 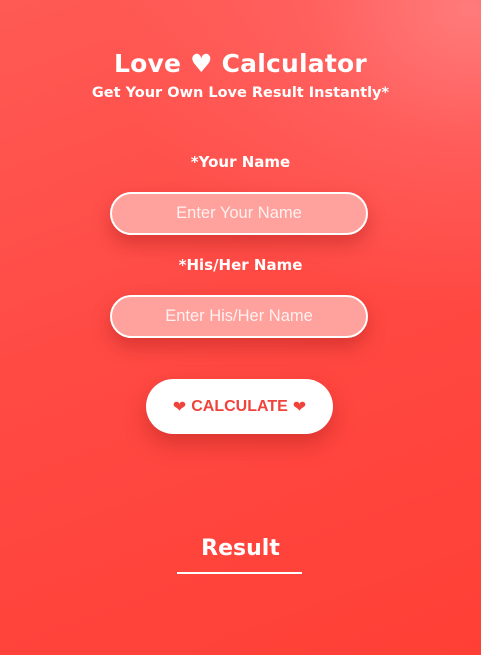 I want to click on app-title: Love ♥ Calculator, so click(x=240, y=63).